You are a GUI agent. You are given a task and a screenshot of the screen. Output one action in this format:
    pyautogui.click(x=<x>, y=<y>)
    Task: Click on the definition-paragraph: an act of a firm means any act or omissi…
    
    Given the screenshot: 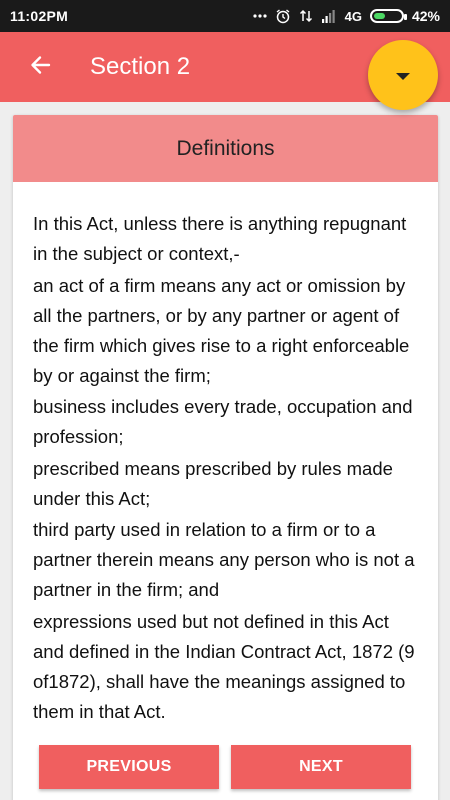 What is the action you would take?
    pyautogui.click(x=221, y=330)
    